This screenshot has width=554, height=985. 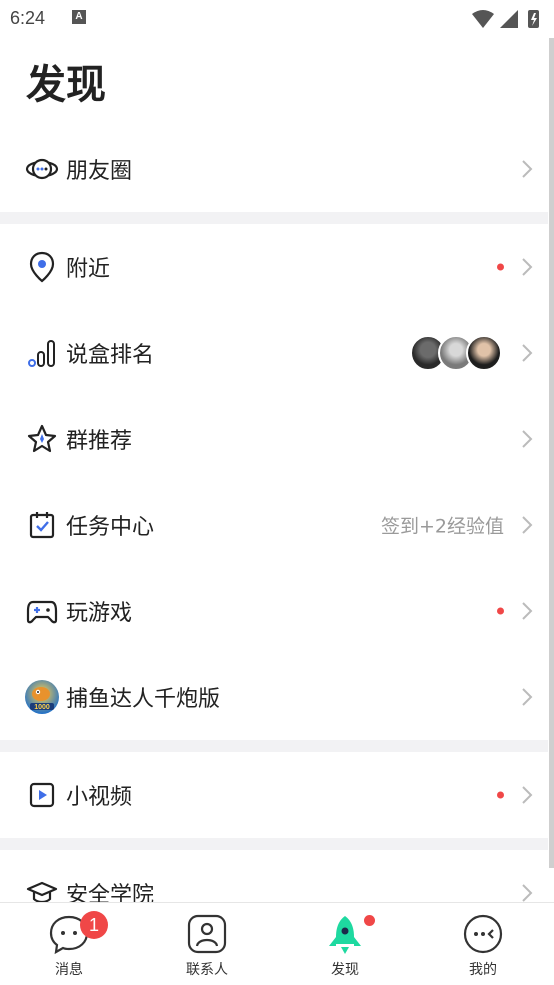 What do you see at coordinates (42, 611) in the screenshot?
I see `gamepad-icon` at bounding box center [42, 611].